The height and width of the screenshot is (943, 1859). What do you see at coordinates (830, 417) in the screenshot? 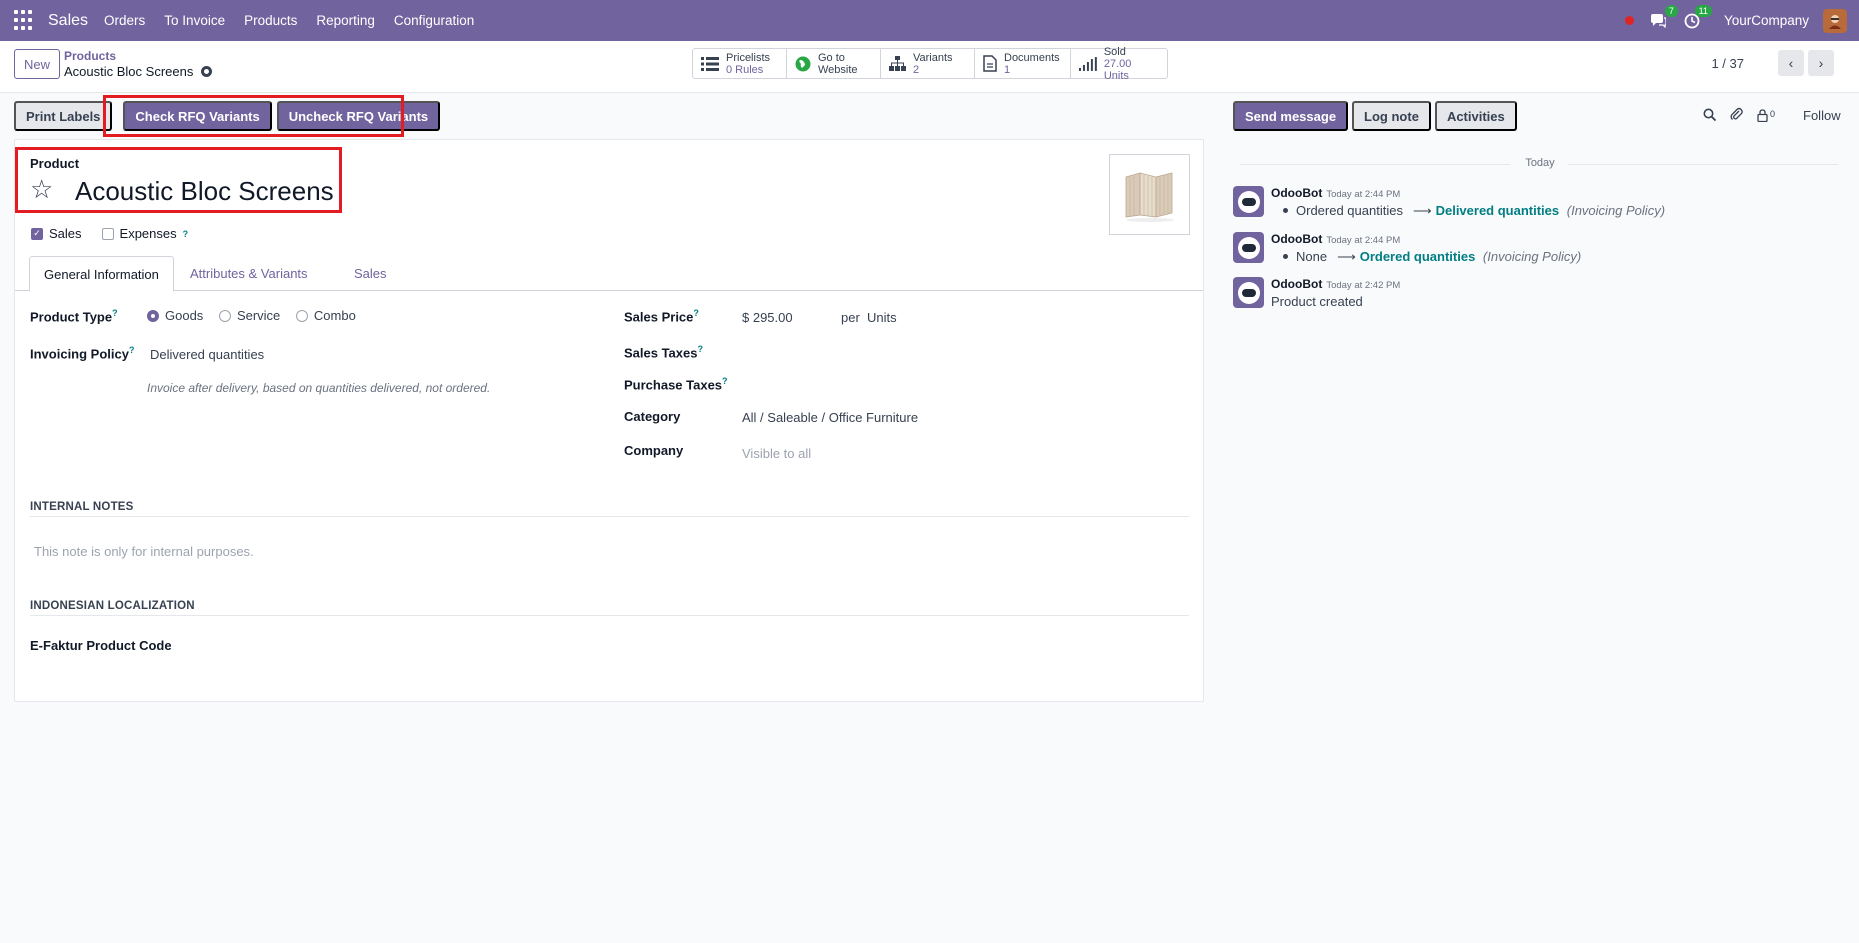
I see `category-field: All / Saleable / Office Furniture` at bounding box center [830, 417].